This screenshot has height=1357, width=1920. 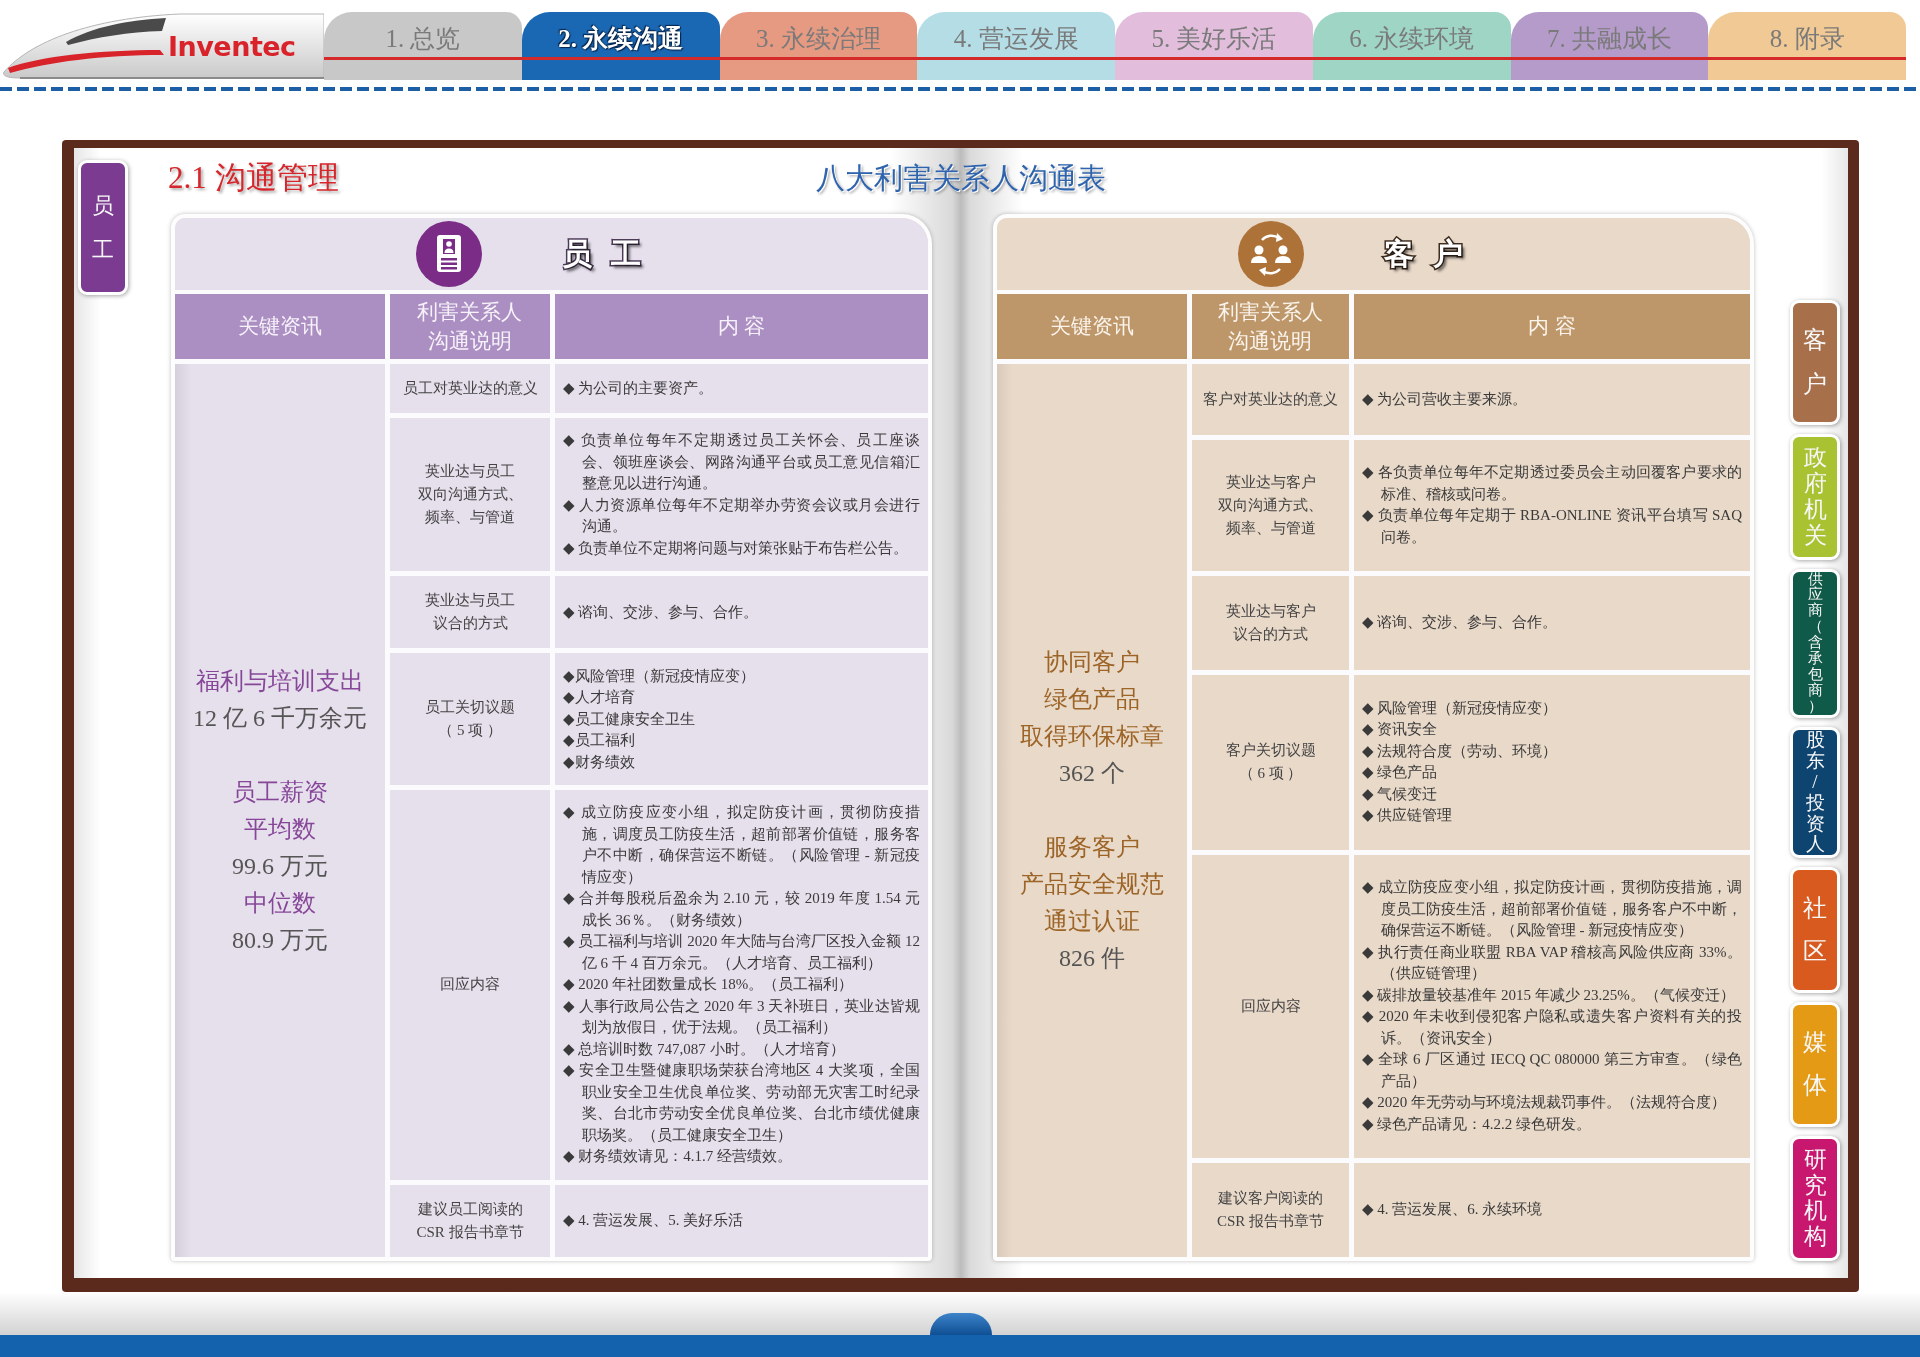 I want to click on list-item: ◆ 气候变迁, so click(x=1400, y=794).